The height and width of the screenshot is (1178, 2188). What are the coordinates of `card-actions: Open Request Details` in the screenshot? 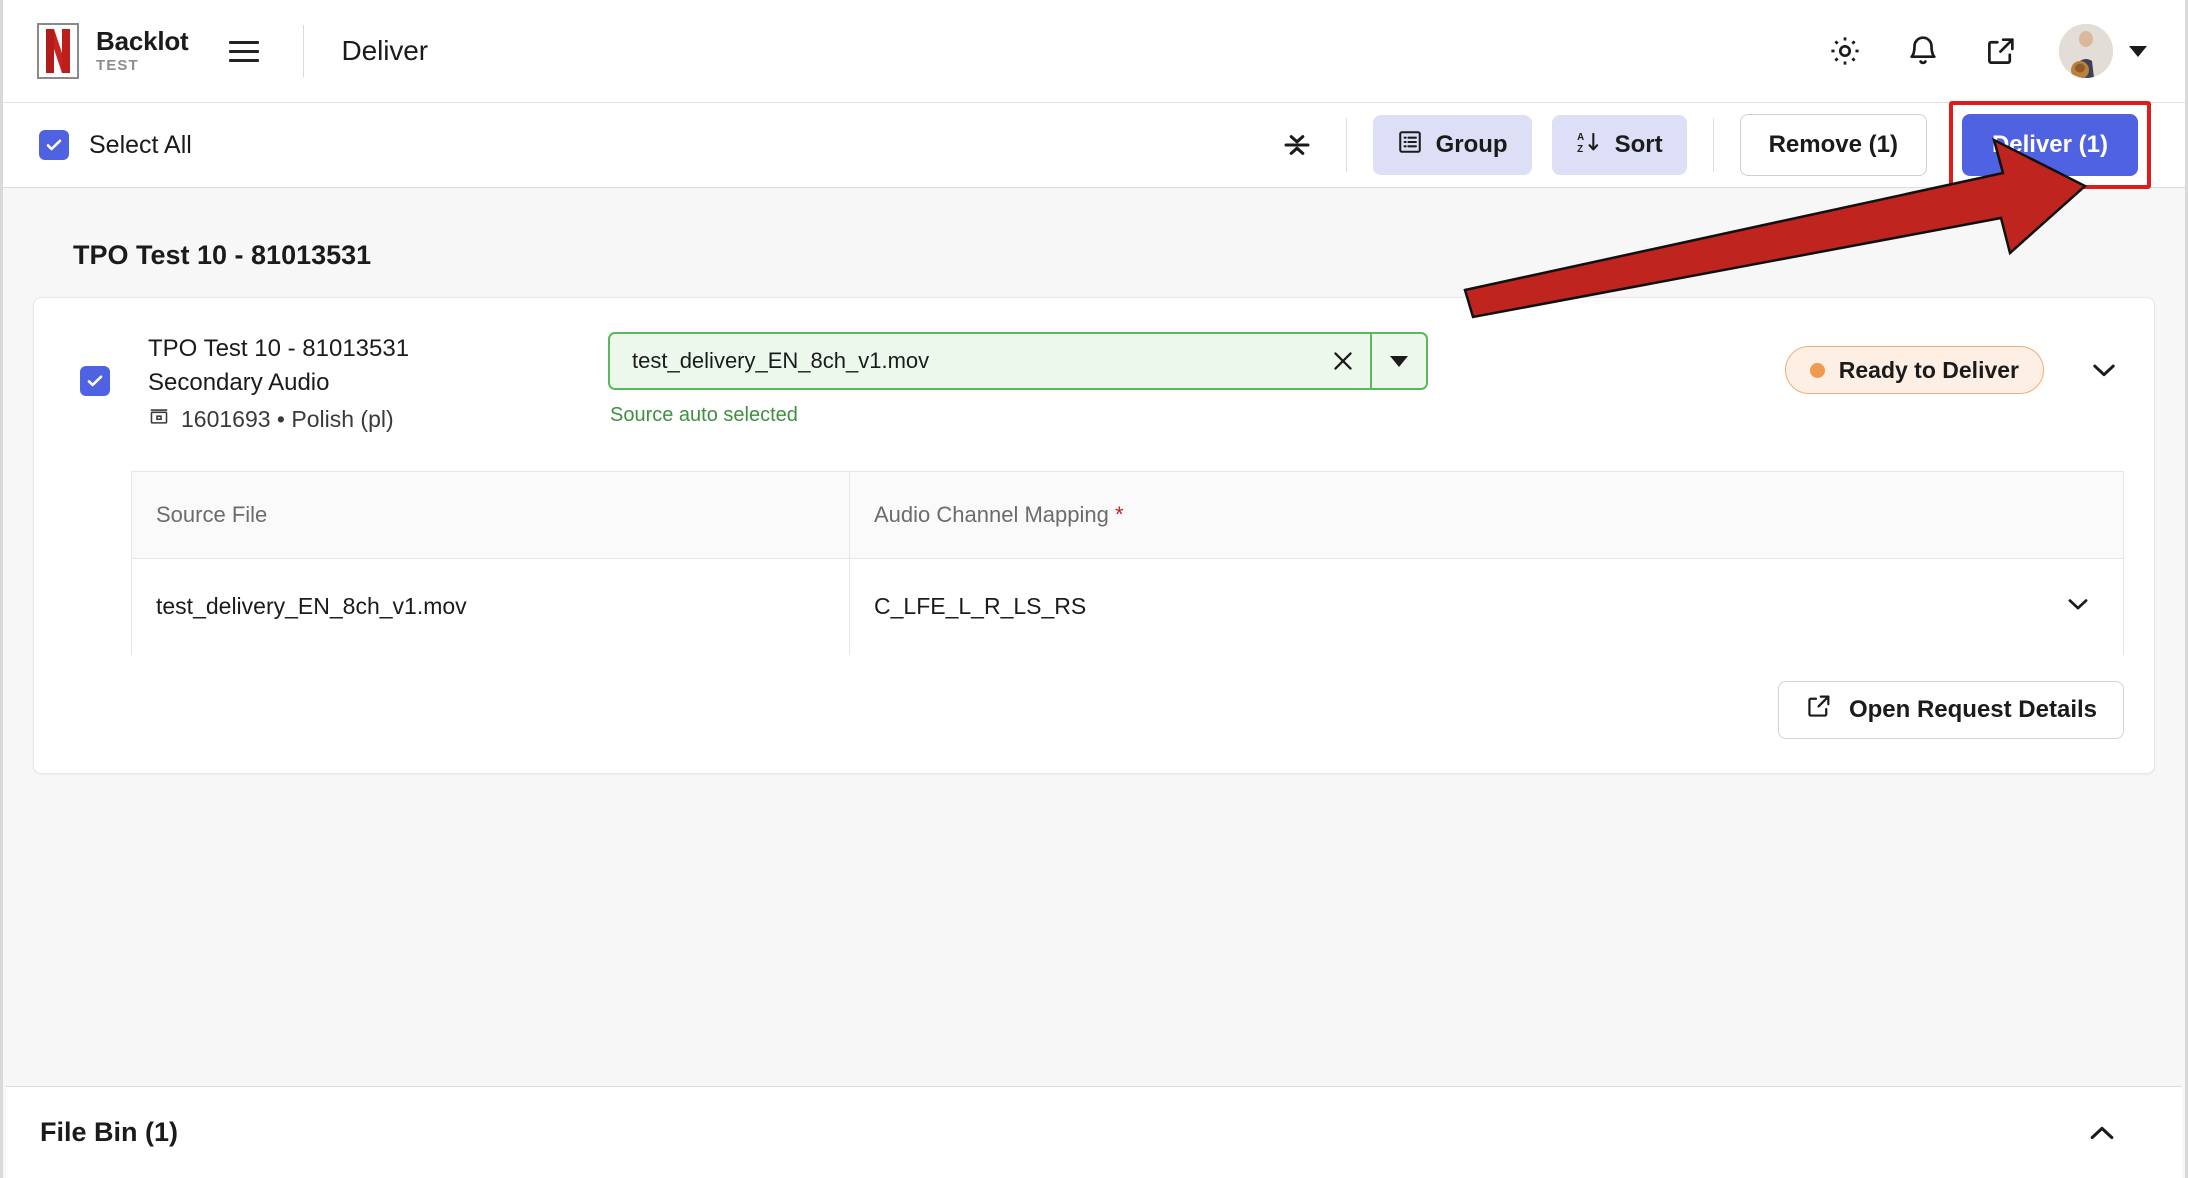 It's located at (1094, 714).